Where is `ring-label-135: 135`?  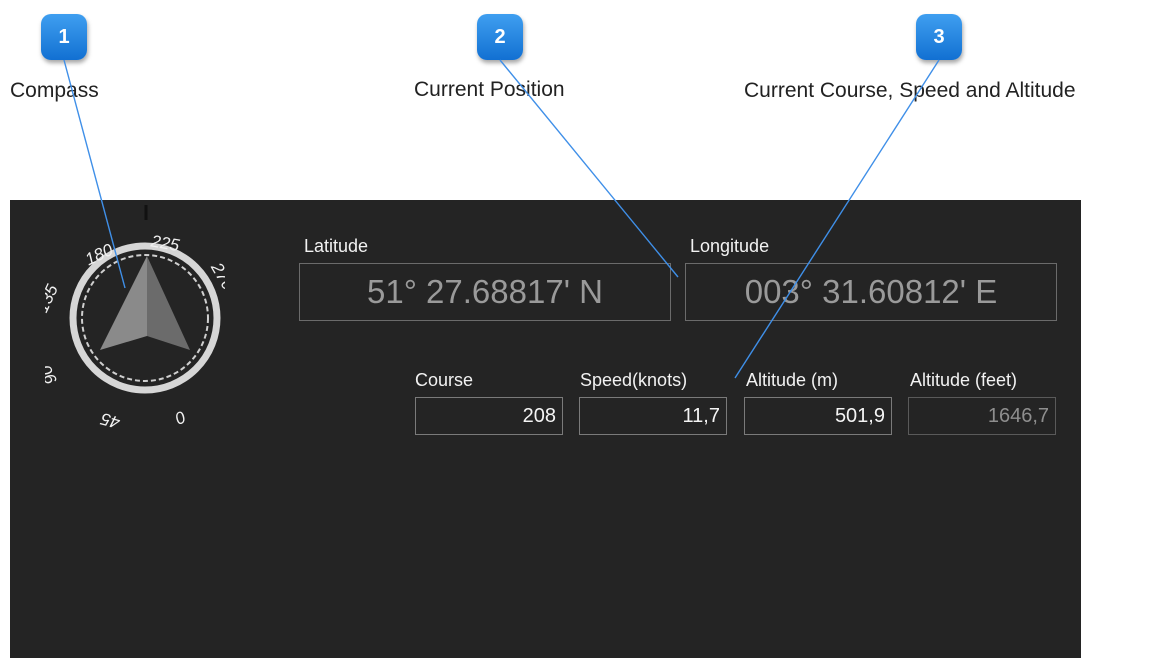 ring-label-135: 135 is located at coordinates (53, 298).